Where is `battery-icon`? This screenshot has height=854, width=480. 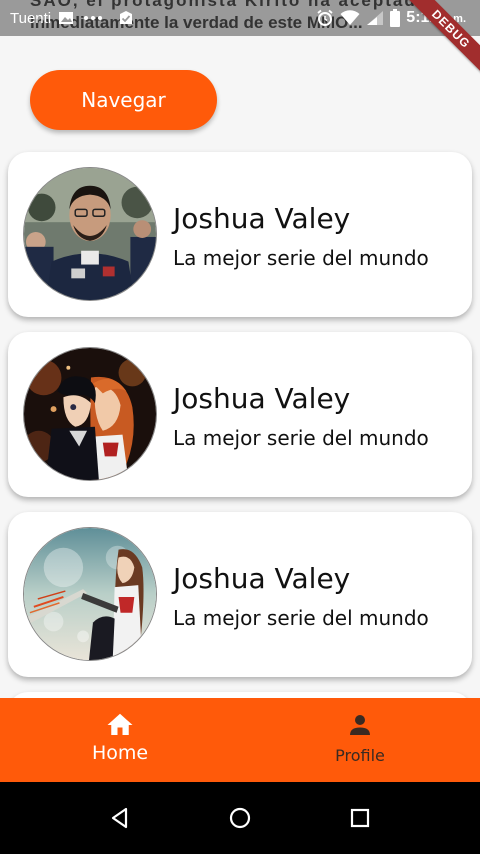 battery-icon is located at coordinates (395, 18).